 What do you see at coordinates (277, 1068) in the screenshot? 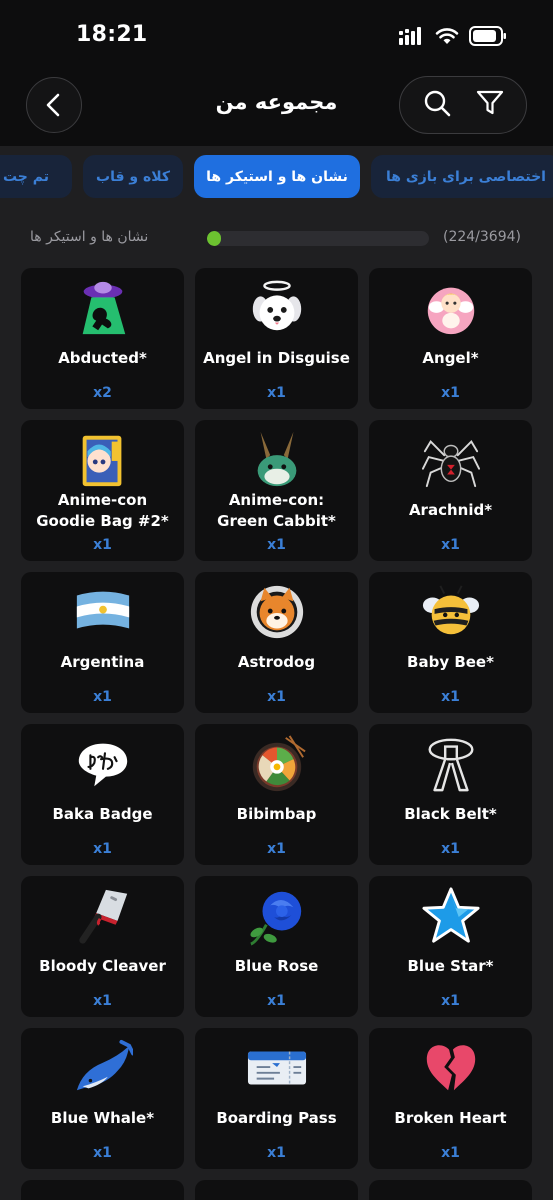
I see `boarding-pass-icon` at bounding box center [277, 1068].